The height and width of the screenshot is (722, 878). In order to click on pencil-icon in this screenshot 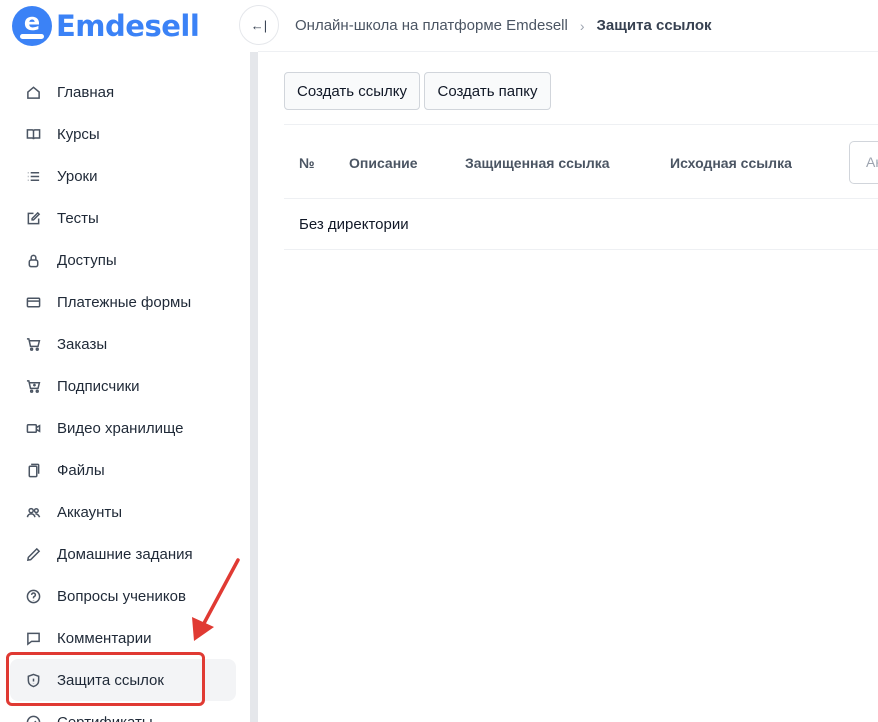, I will do `click(33, 554)`.